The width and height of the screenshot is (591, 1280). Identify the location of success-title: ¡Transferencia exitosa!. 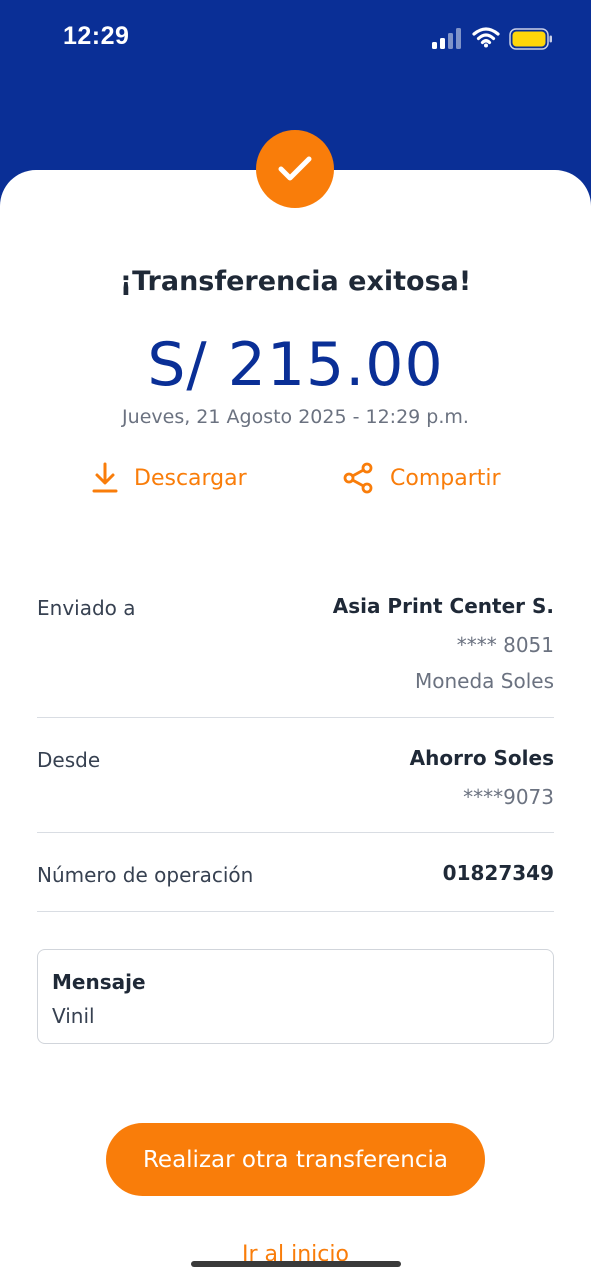
(295, 281).